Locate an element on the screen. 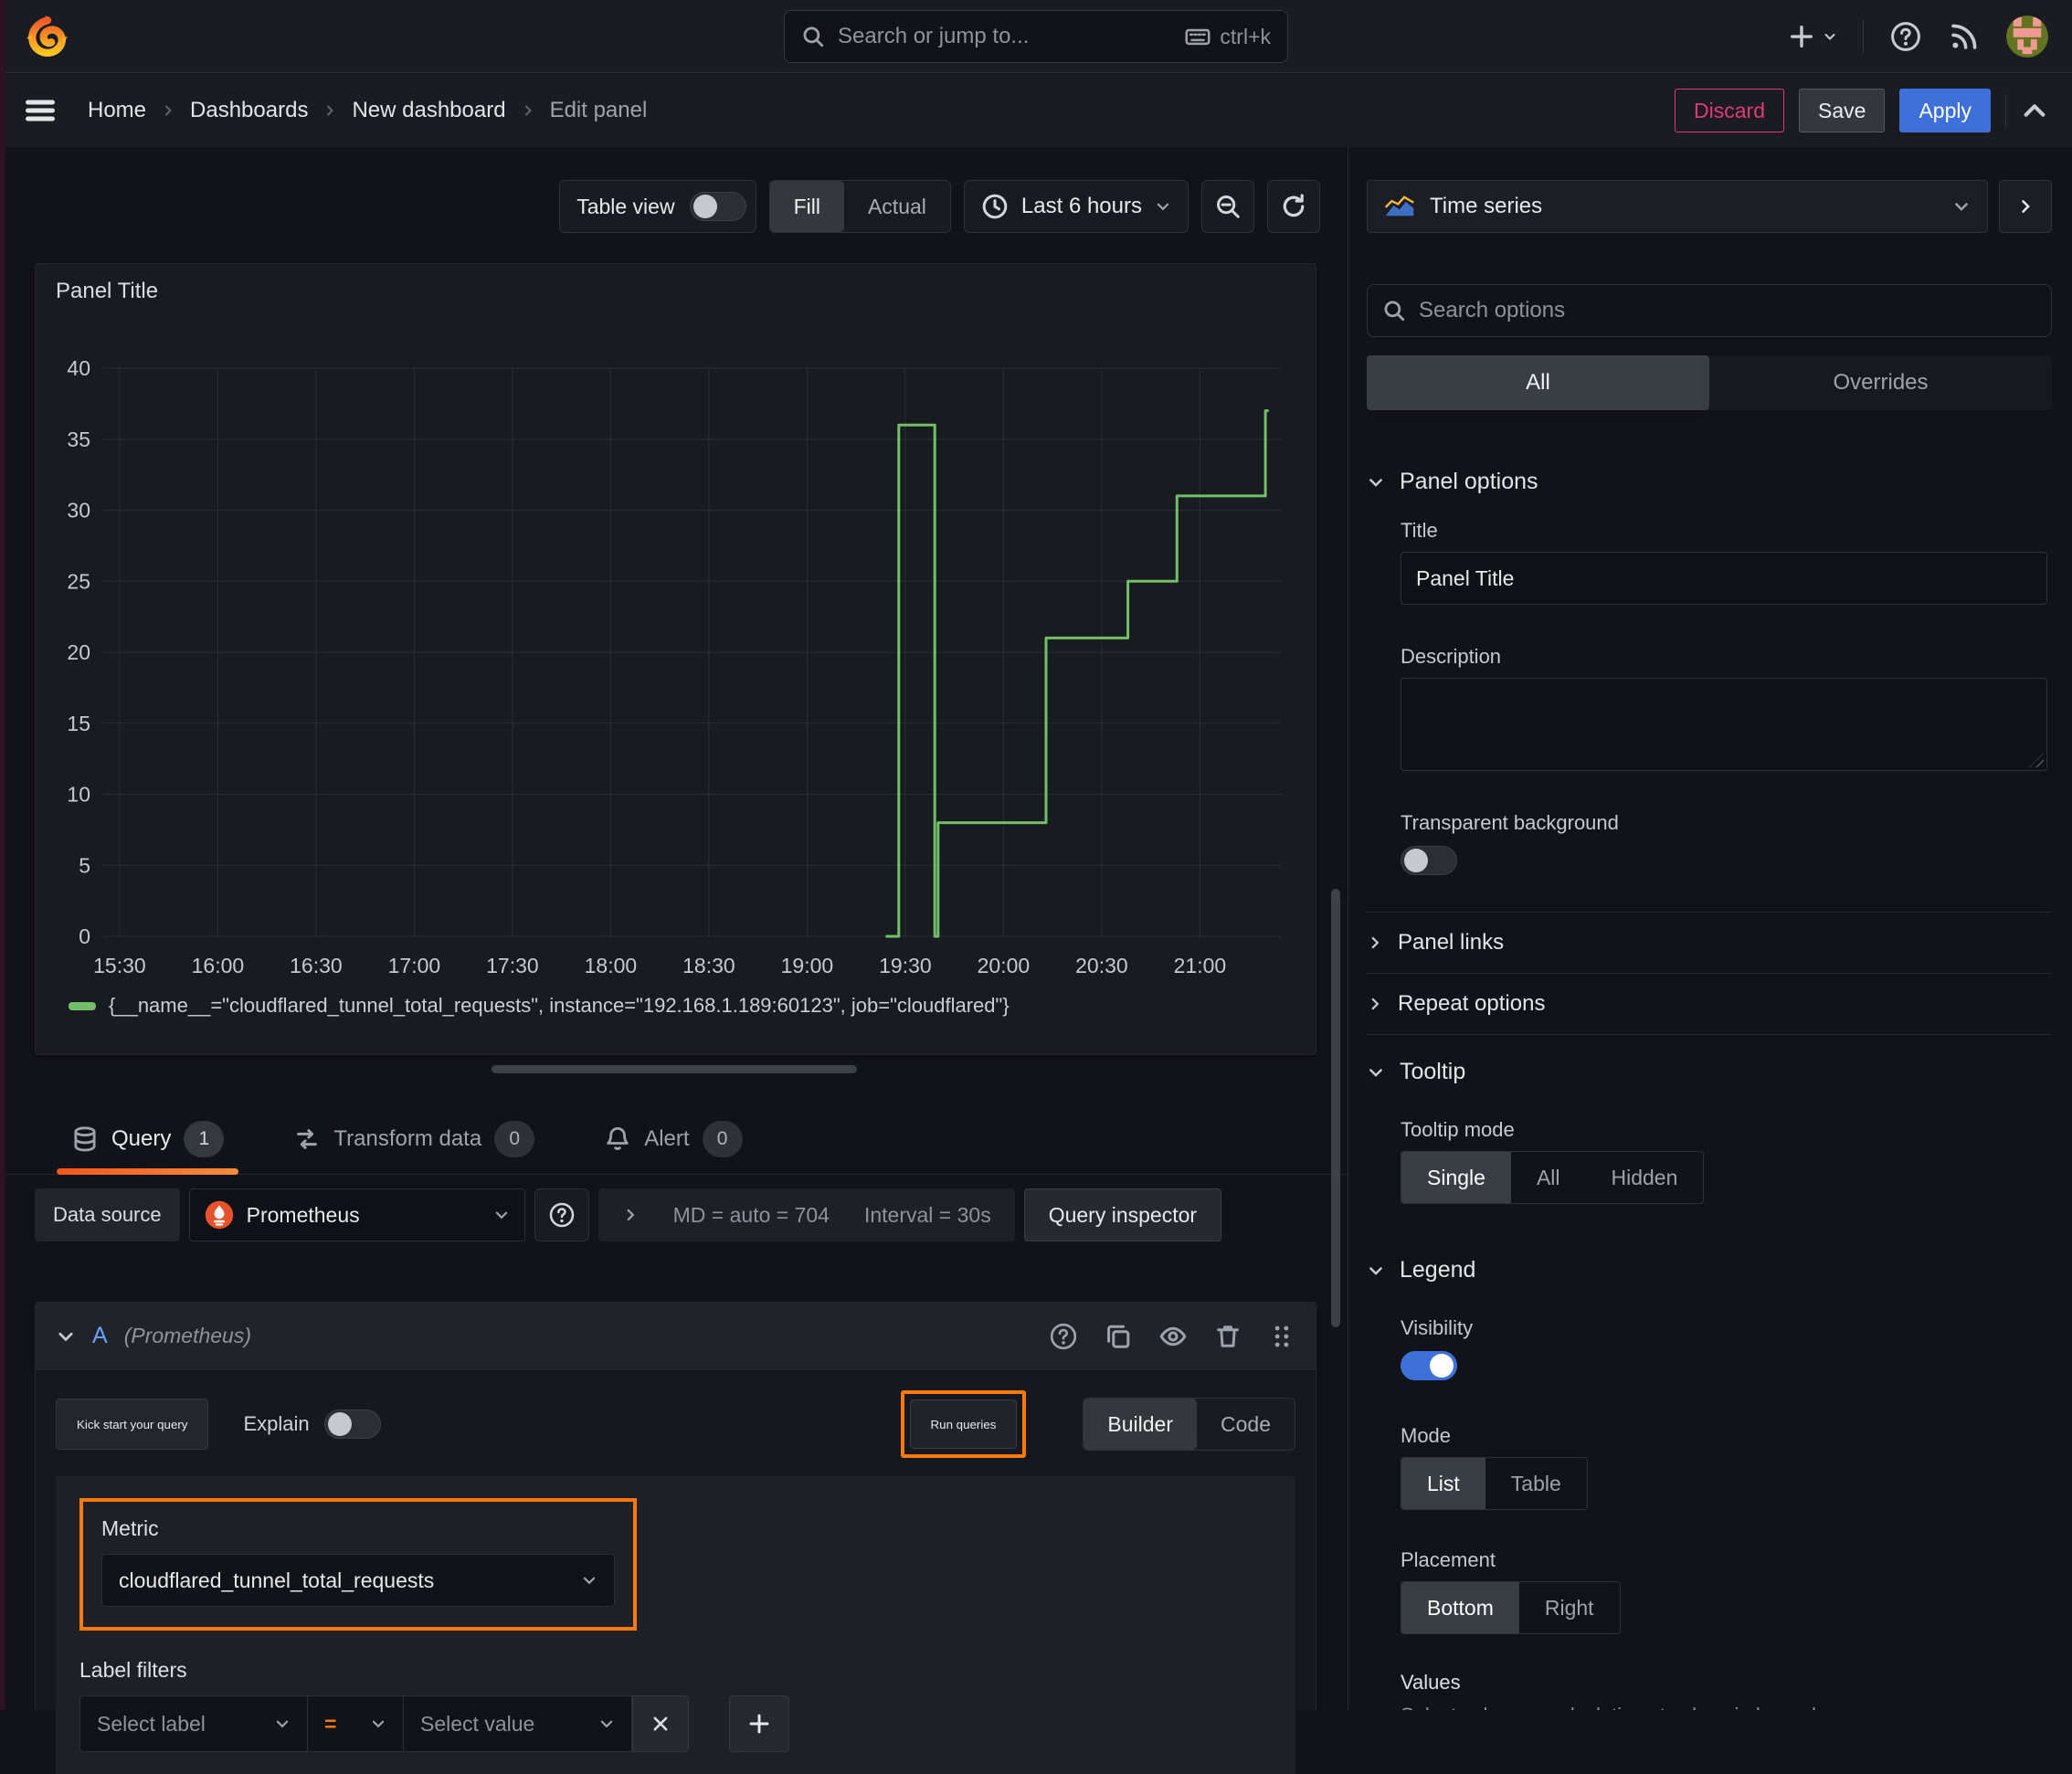  datasource-value: Prometheus is located at coordinates (303, 1215).